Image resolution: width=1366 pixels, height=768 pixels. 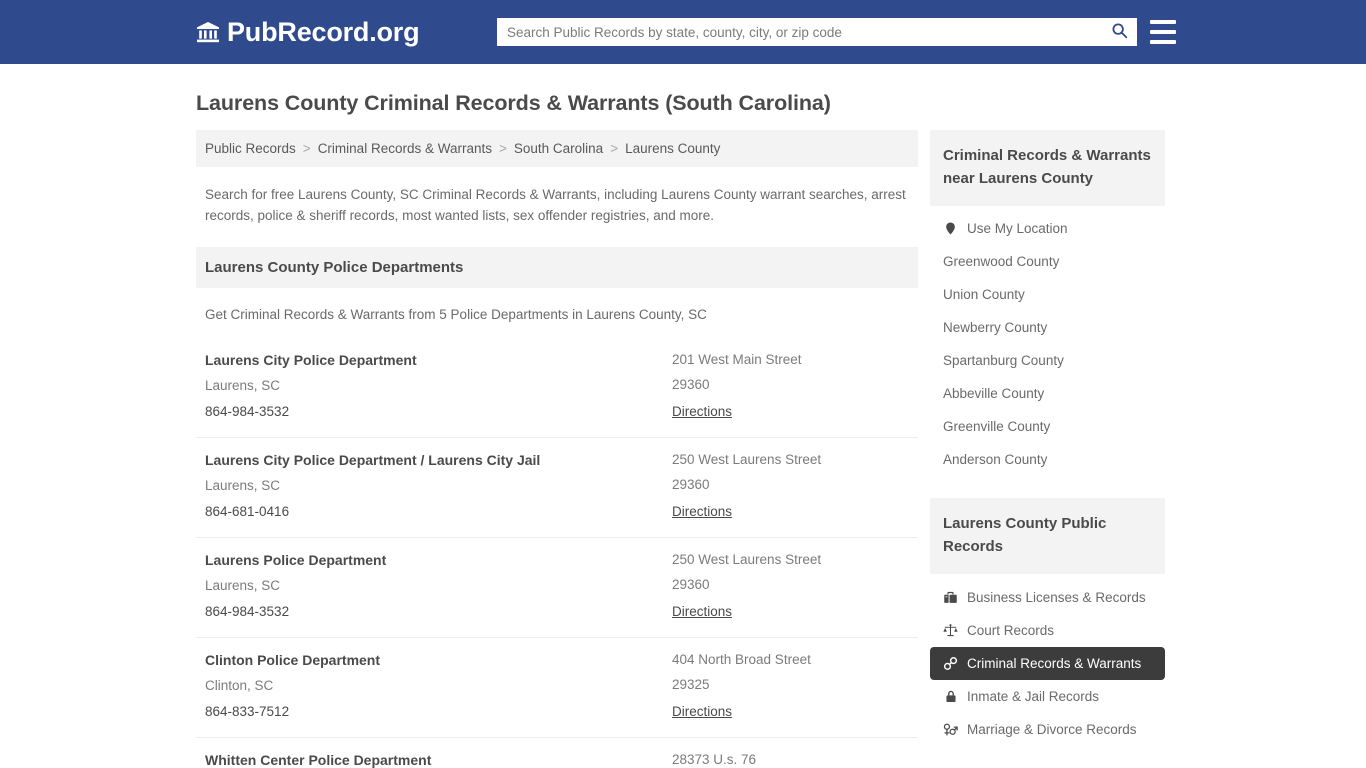 What do you see at coordinates (1047, 294) in the screenshot?
I see `nearby-county-link: Union County` at bounding box center [1047, 294].